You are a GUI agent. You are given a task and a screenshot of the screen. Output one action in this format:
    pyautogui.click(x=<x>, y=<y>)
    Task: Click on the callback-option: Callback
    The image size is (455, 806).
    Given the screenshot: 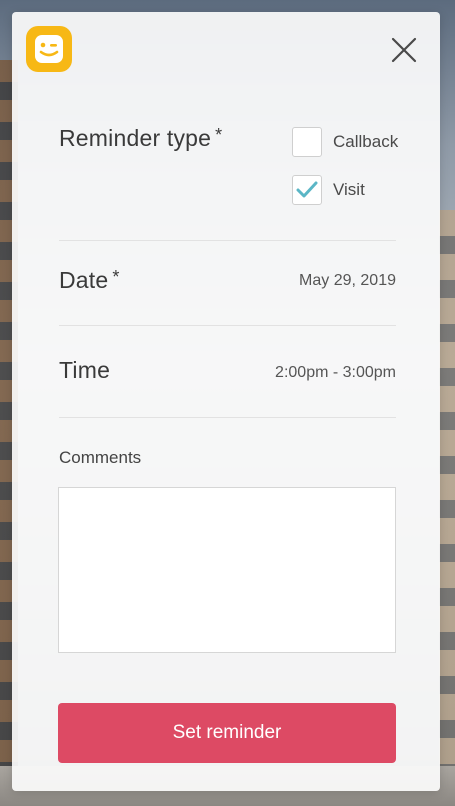 What is the action you would take?
    pyautogui.click(x=345, y=142)
    